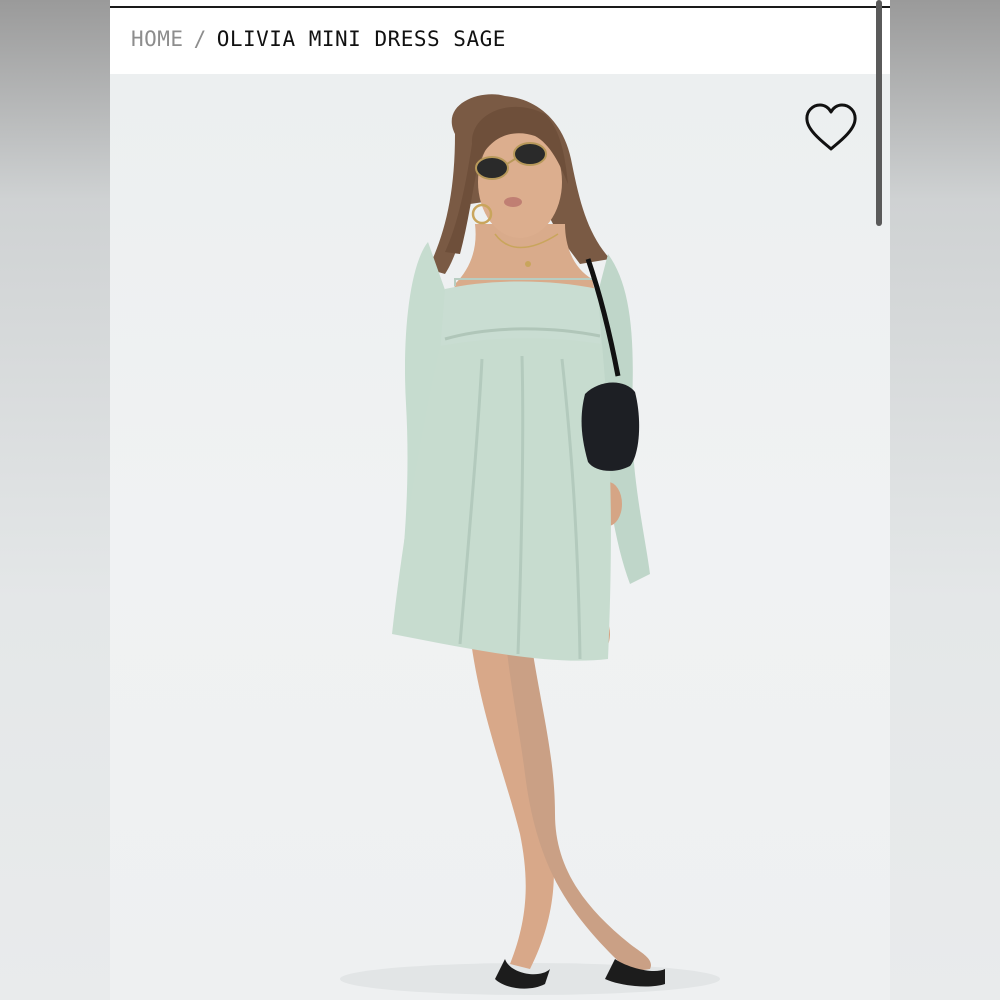 This screenshot has height=1000, width=1000. Describe the element at coordinates (879, 113) in the screenshot. I see `scrollbar-thumb` at that location.